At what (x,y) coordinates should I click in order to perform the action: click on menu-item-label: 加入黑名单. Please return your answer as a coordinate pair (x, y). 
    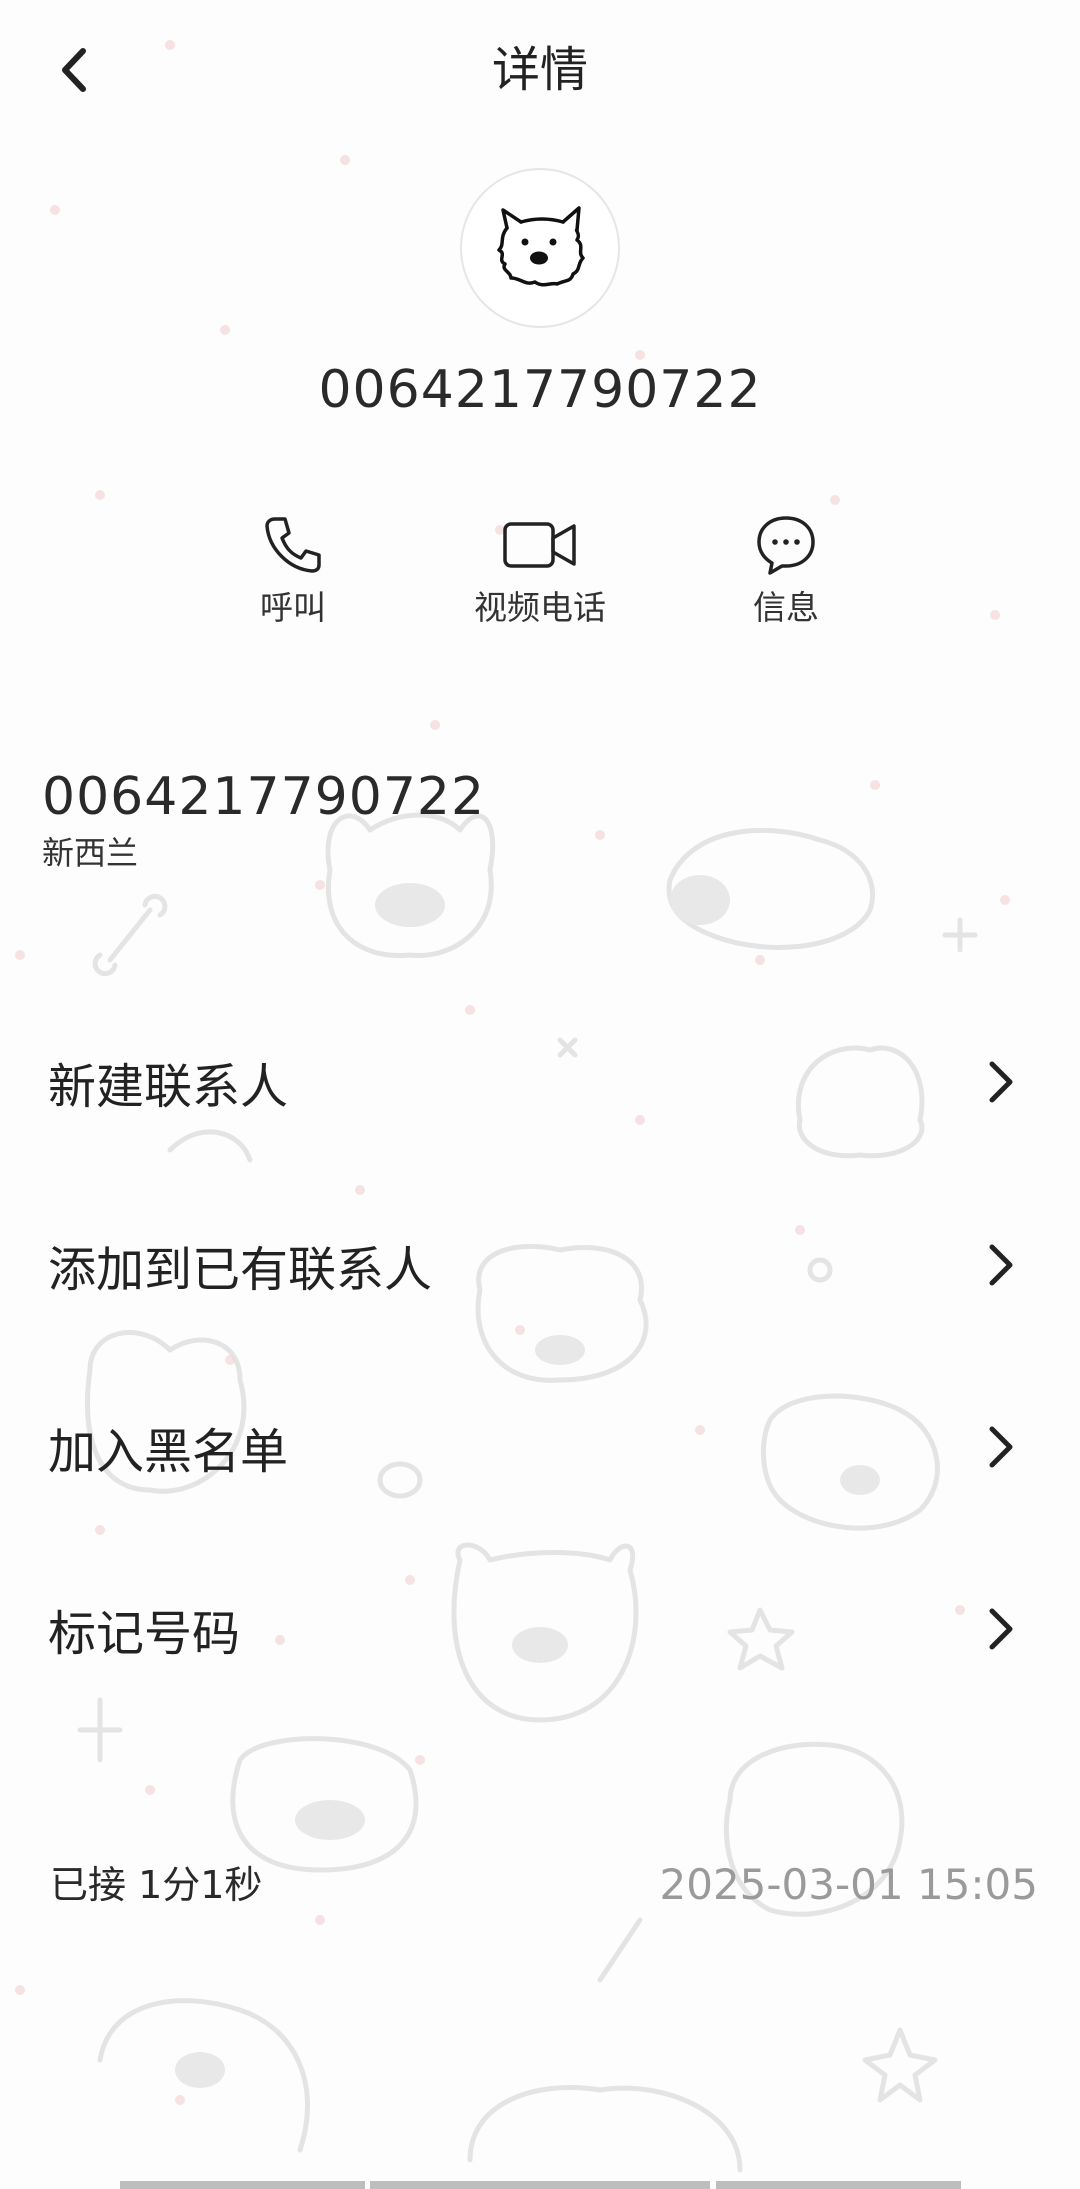
    Looking at the image, I should click on (168, 1452).